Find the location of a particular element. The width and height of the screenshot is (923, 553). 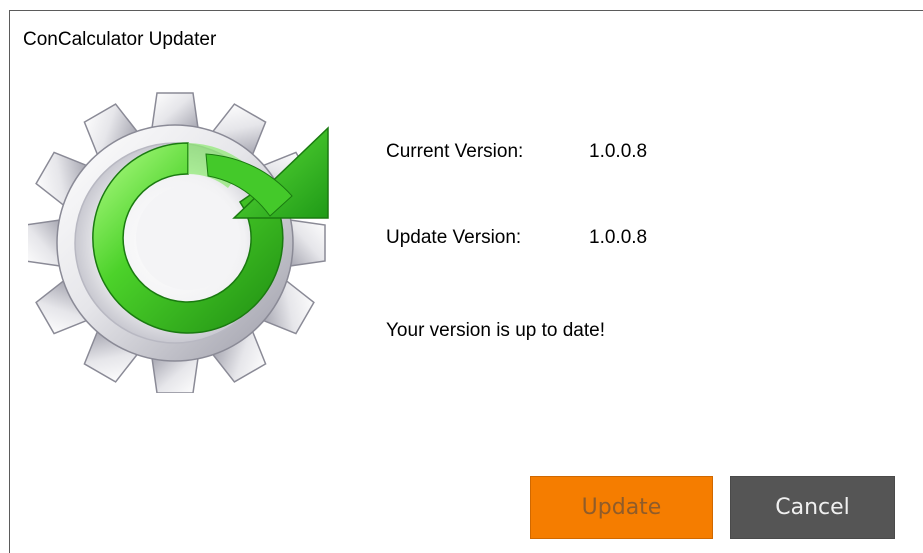

update-button: Update is located at coordinates (621, 507).